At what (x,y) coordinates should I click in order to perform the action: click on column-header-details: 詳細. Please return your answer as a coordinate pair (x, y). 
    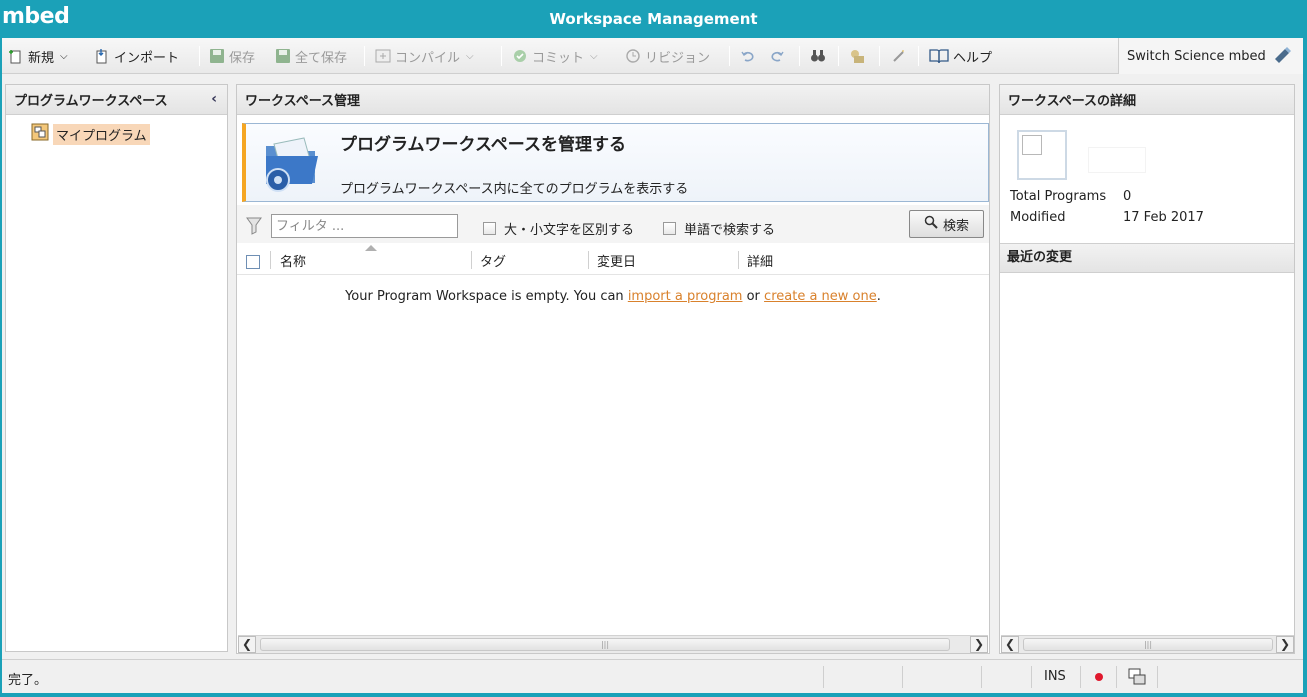
    Looking at the image, I should click on (760, 260).